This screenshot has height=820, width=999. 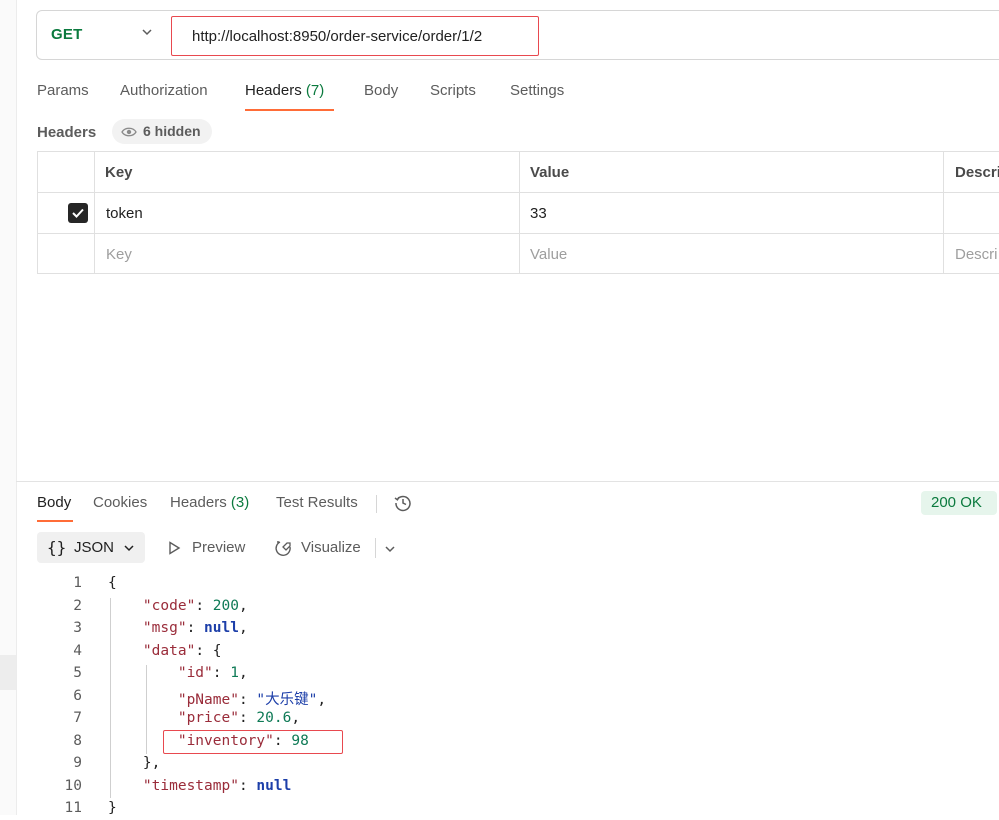 I want to click on code-text: "timestamp": null, so click(x=199, y=786).